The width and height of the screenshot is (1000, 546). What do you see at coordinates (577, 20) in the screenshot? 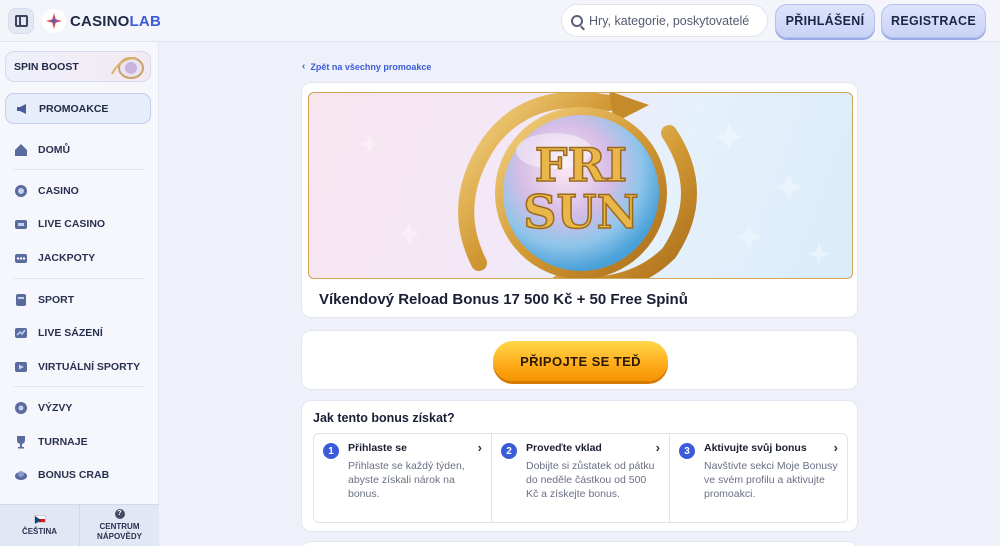
I see `search-icon` at bounding box center [577, 20].